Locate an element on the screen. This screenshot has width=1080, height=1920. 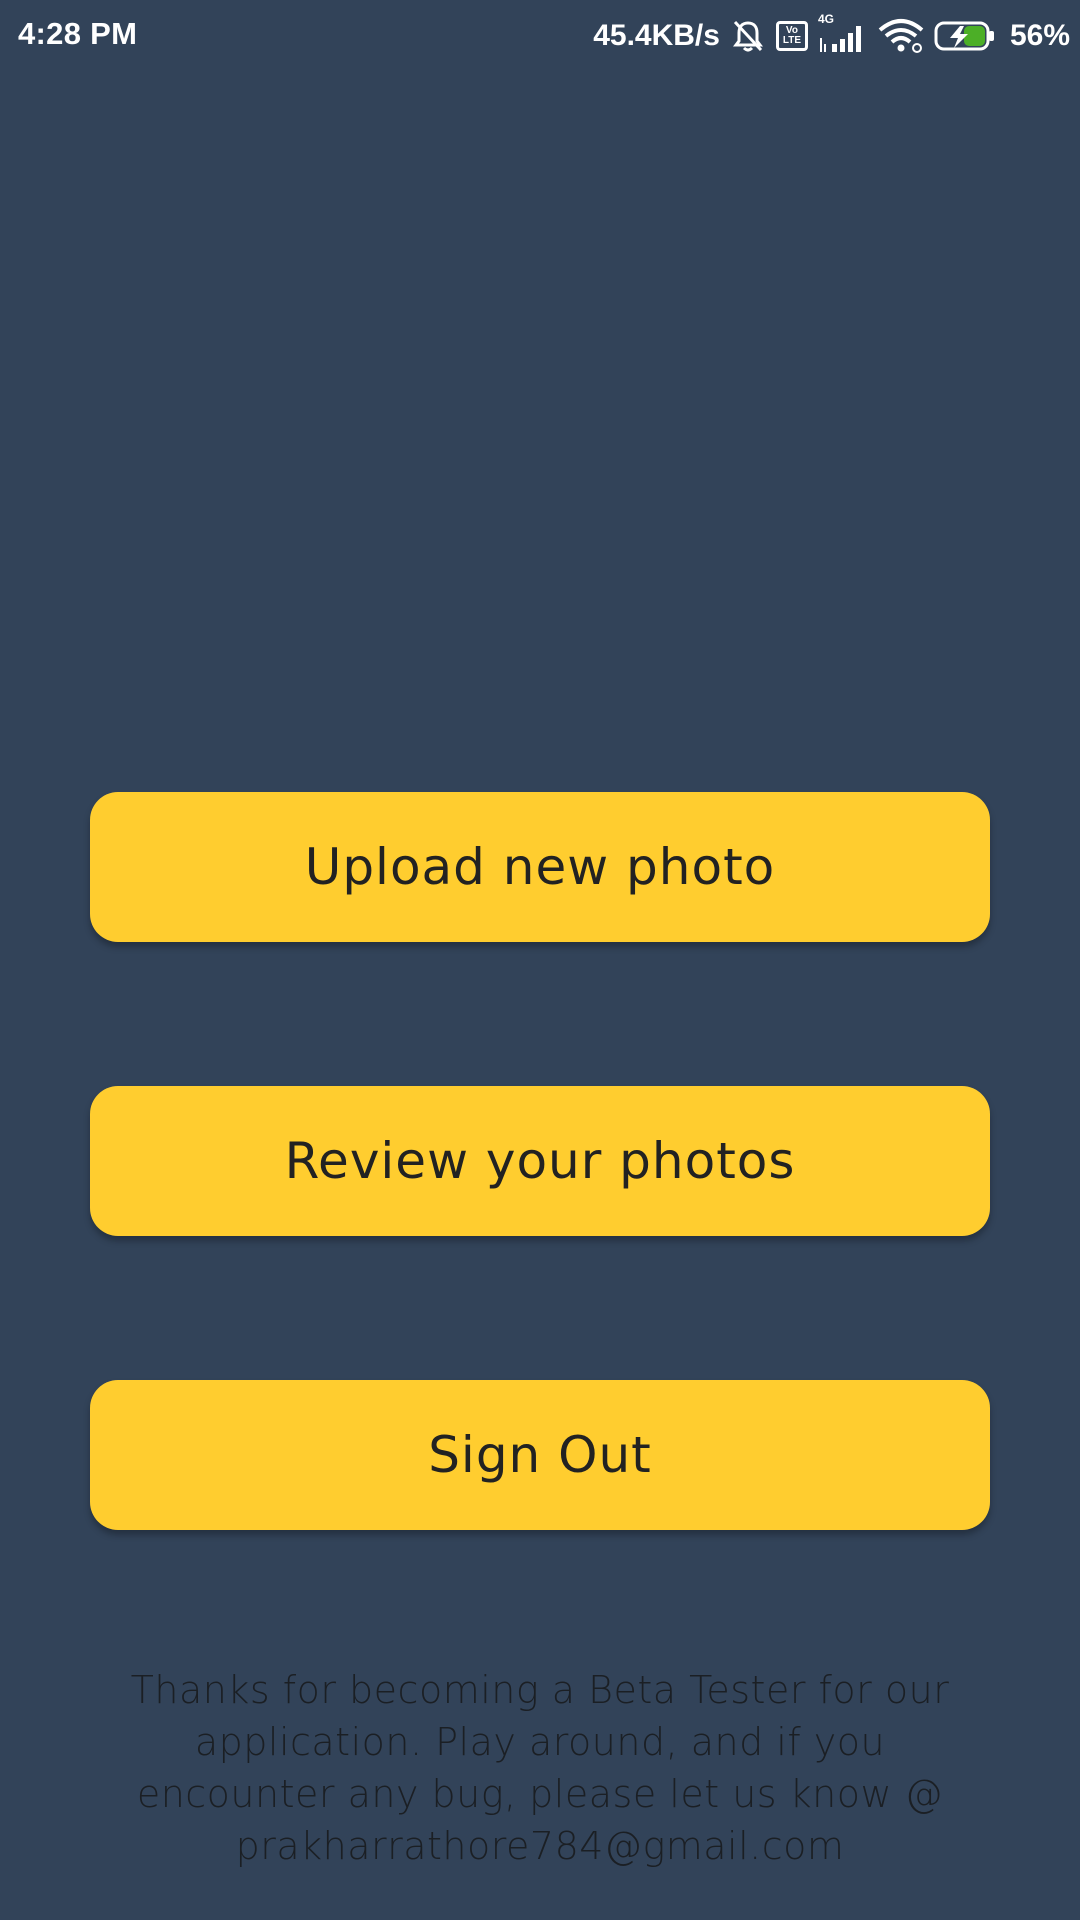
volte-bottom-label: LTE is located at coordinates (792, 40).